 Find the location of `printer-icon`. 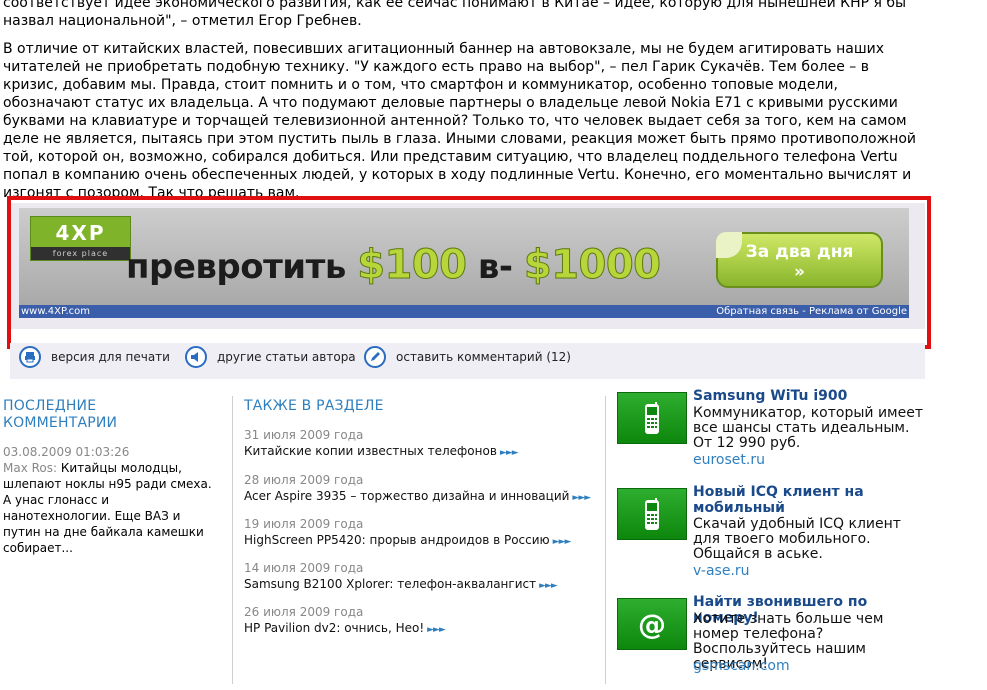

printer-icon is located at coordinates (30, 357).